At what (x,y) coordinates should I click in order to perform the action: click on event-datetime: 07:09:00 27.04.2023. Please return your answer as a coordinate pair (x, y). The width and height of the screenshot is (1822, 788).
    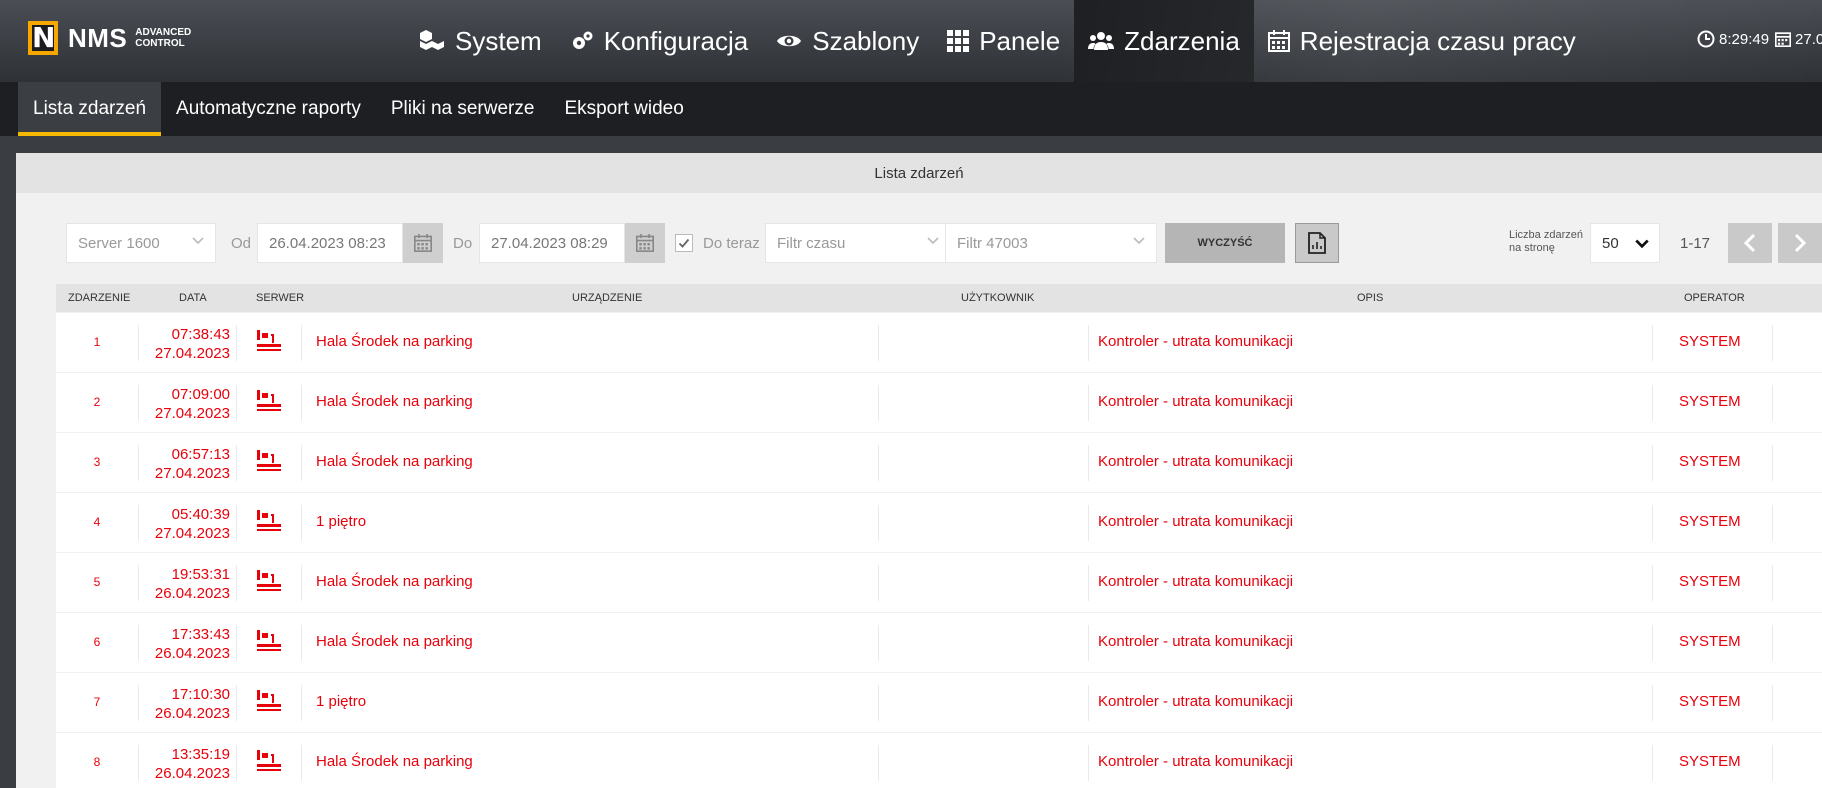
    Looking at the image, I should click on (192, 404).